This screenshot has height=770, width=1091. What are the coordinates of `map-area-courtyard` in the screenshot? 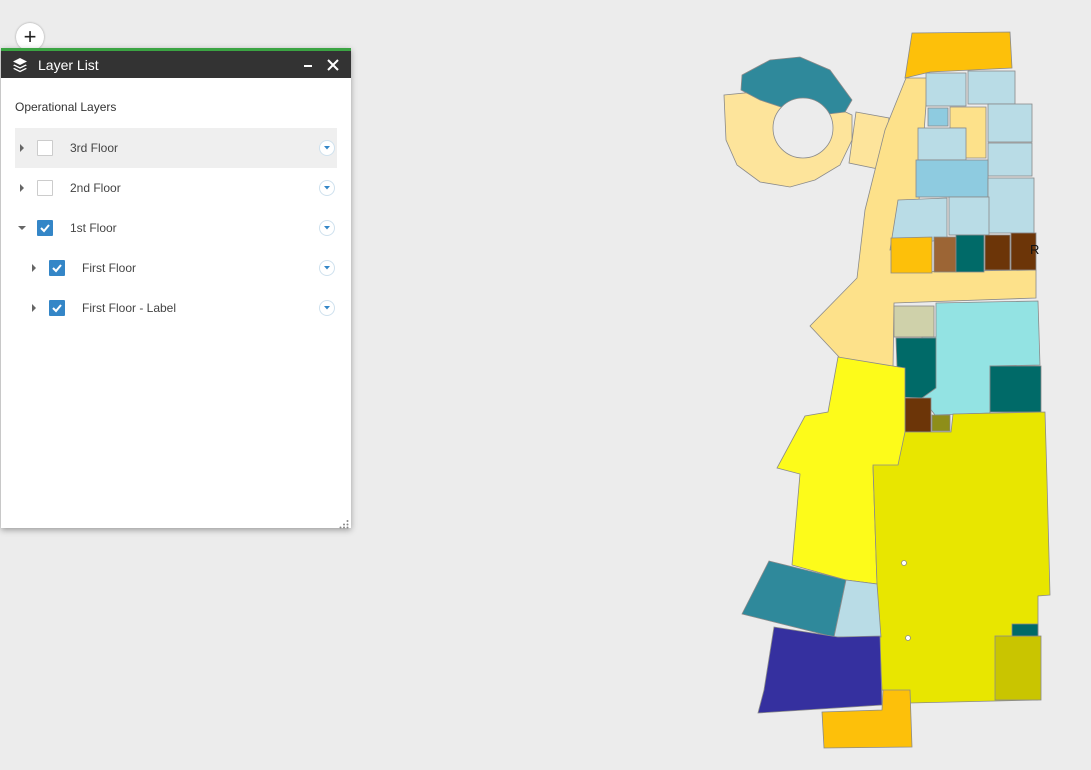 It's located at (803, 128).